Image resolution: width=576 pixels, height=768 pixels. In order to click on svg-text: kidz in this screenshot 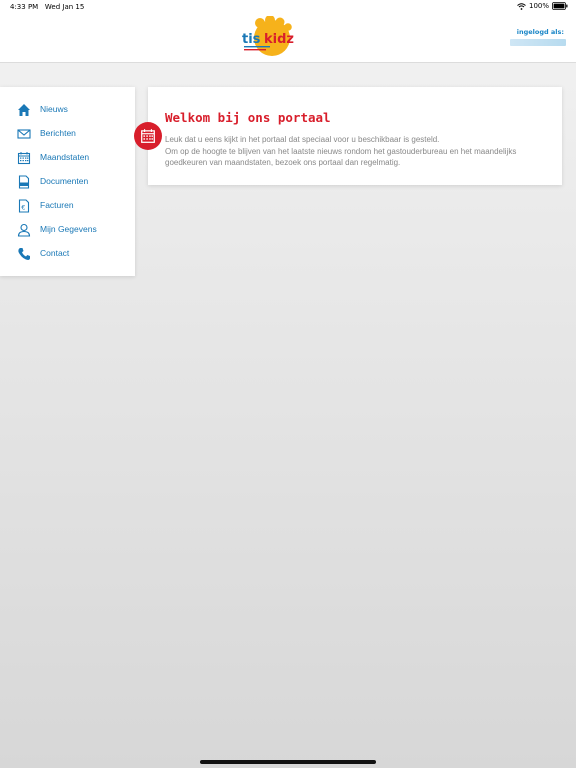, I will do `click(279, 39)`.